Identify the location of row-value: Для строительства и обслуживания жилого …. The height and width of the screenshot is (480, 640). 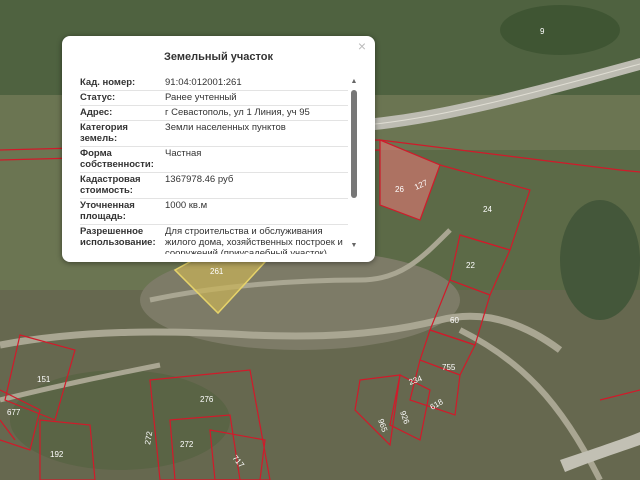
(254, 240).